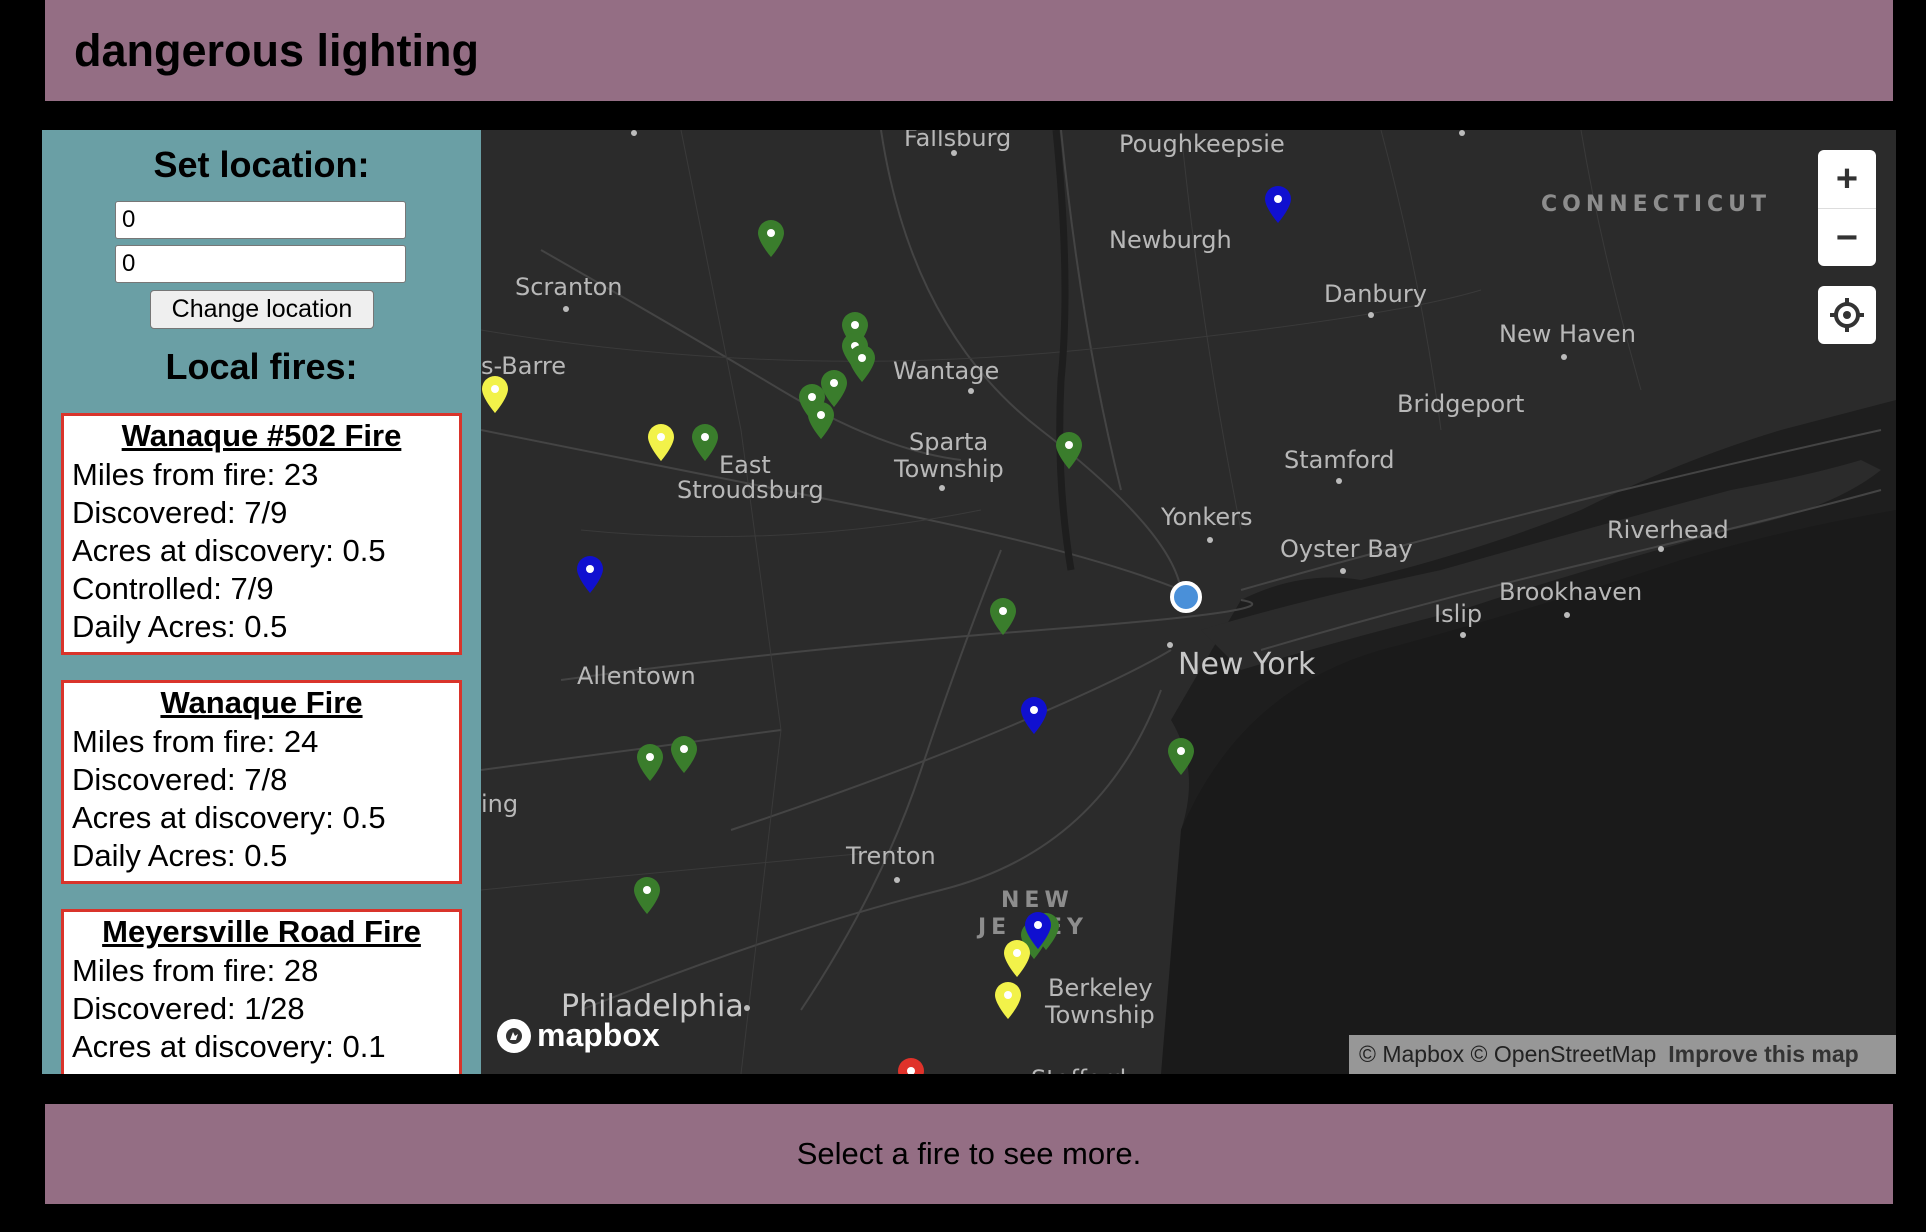 This screenshot has width=1926, height=1232. I want to click on place-label: Stamford, so click(1339, 460).